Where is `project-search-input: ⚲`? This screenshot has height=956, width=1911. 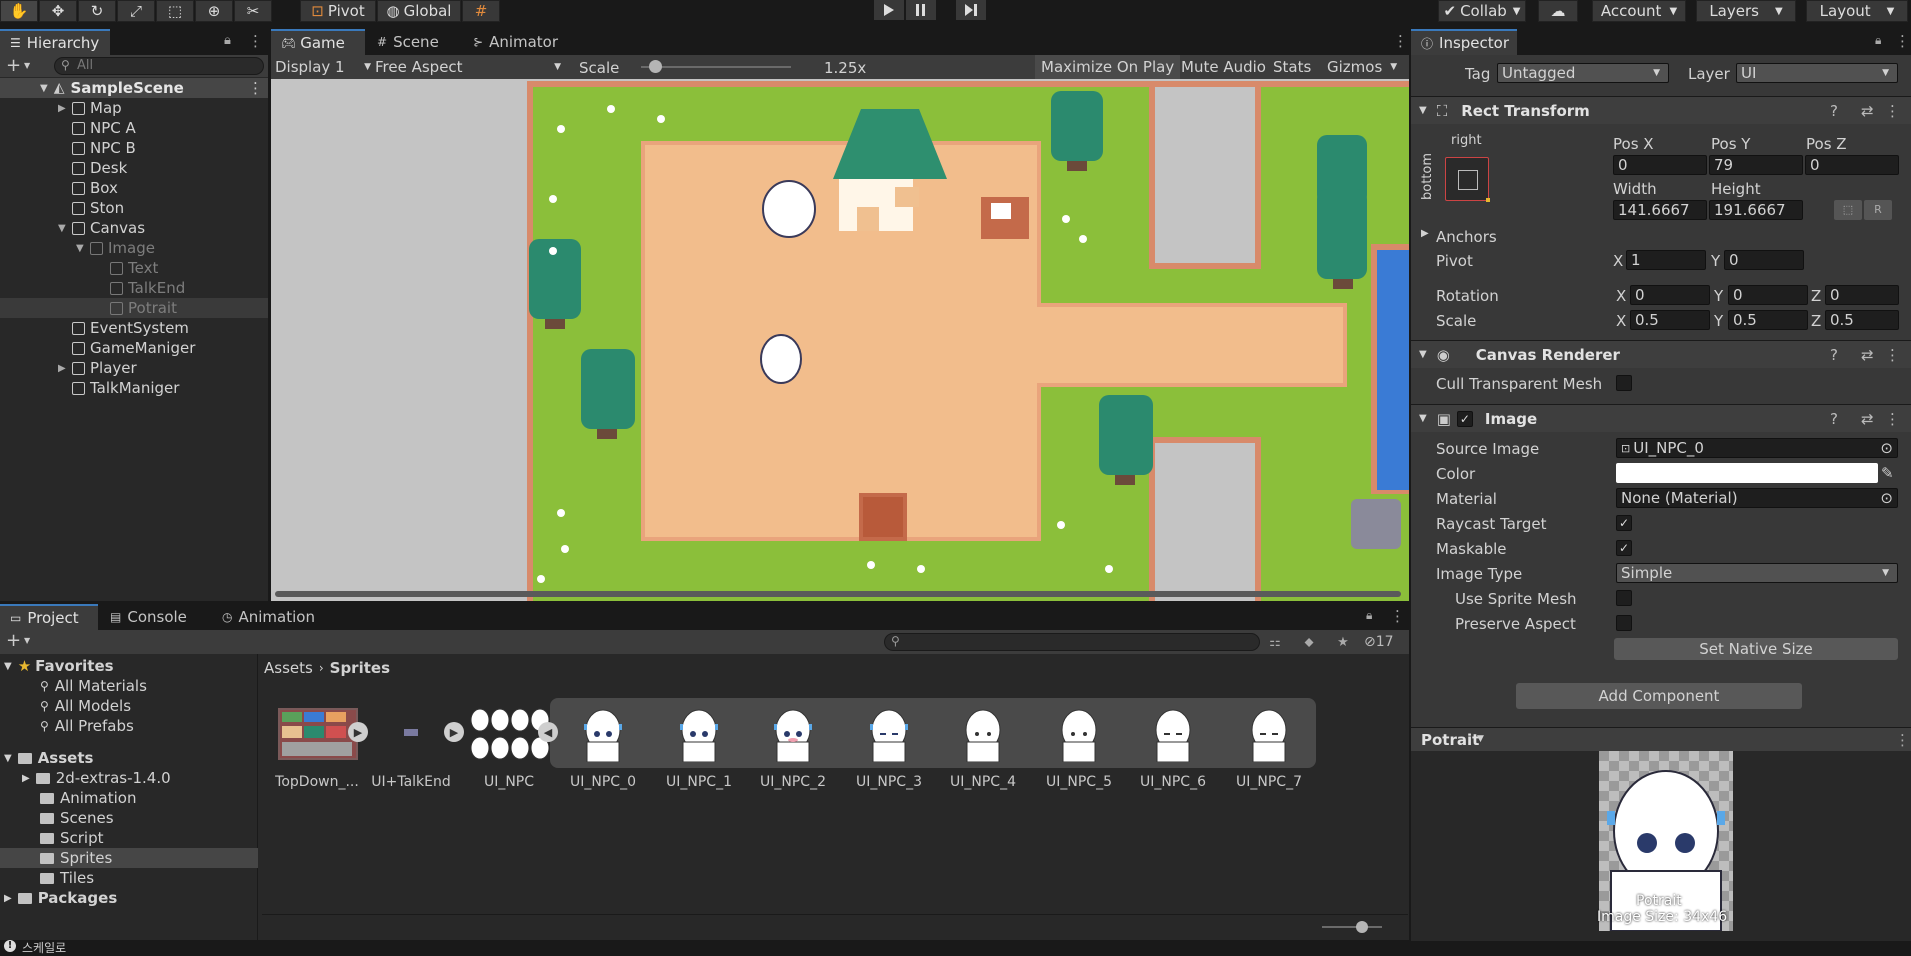 project-search-input: ⚲ is located at coordinates (1072, 642).